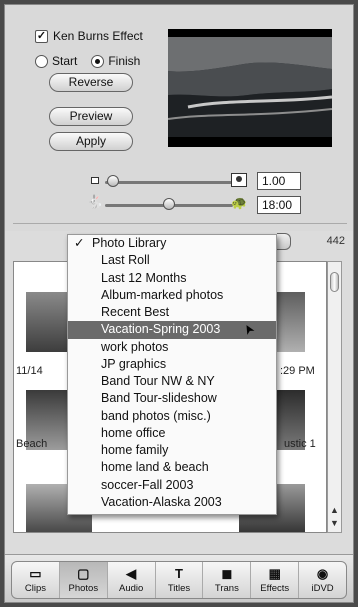 The image size is (358, 607). What do you see at coordinates (161, 501) in the screenshot?
I see `album-menu-item-label: Vacation-Alaska 2003` at bounding box center [161, 501].